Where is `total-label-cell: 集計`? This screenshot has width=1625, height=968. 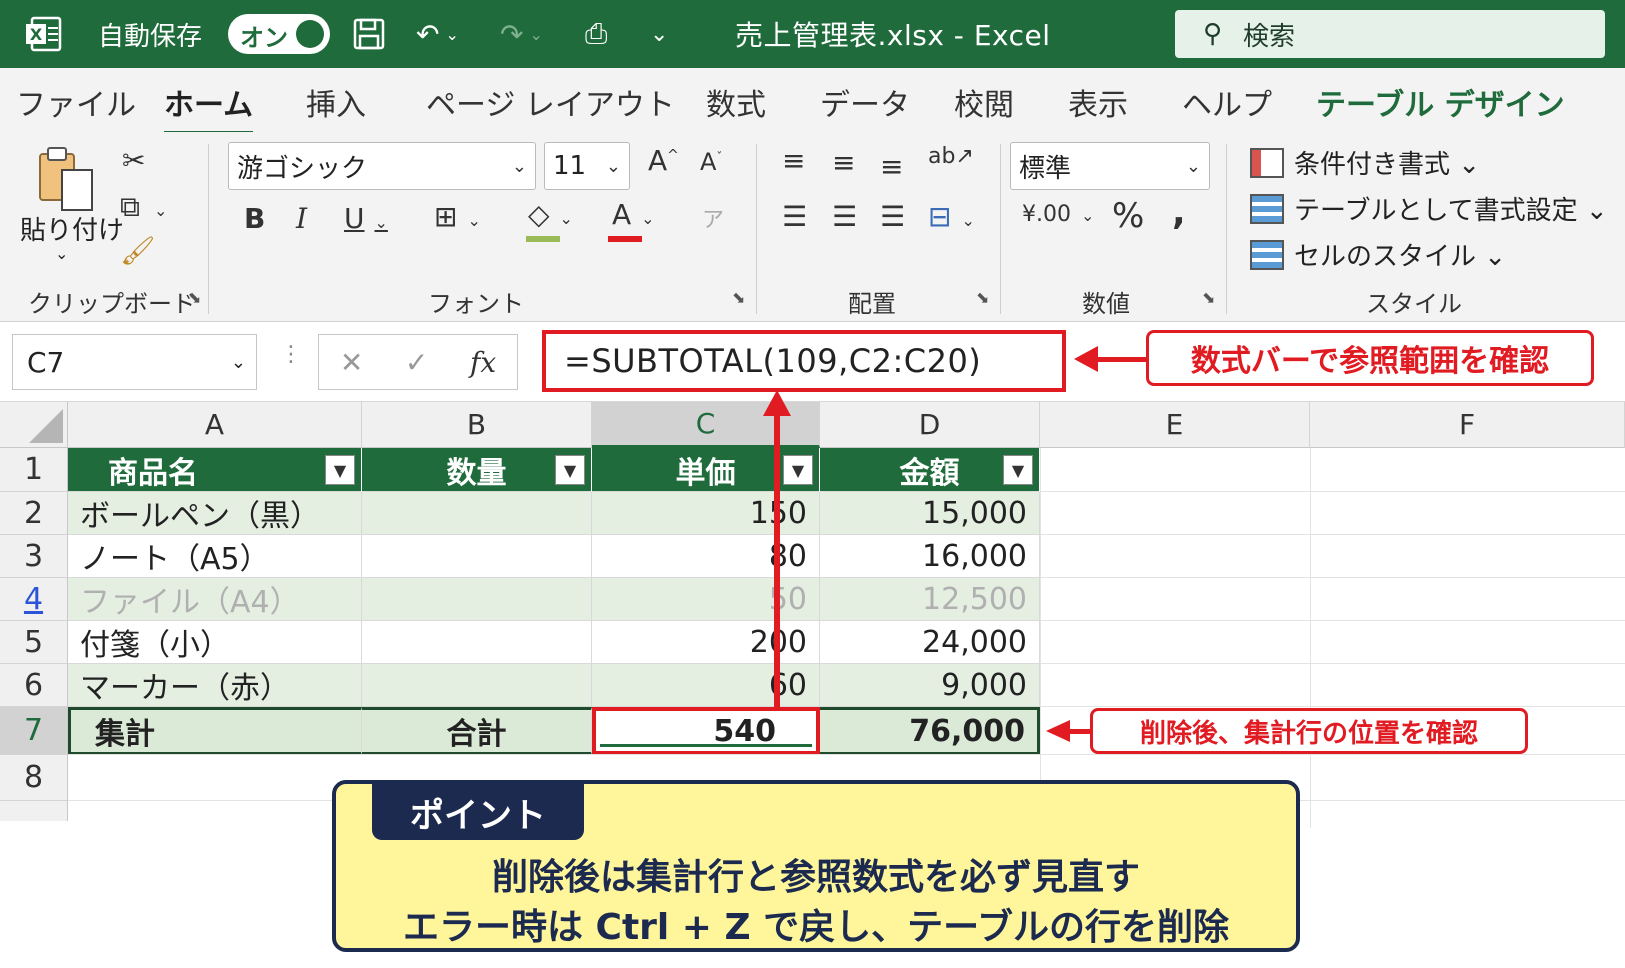
total-label-cell: 集計 is located at coordinates (215, 731).